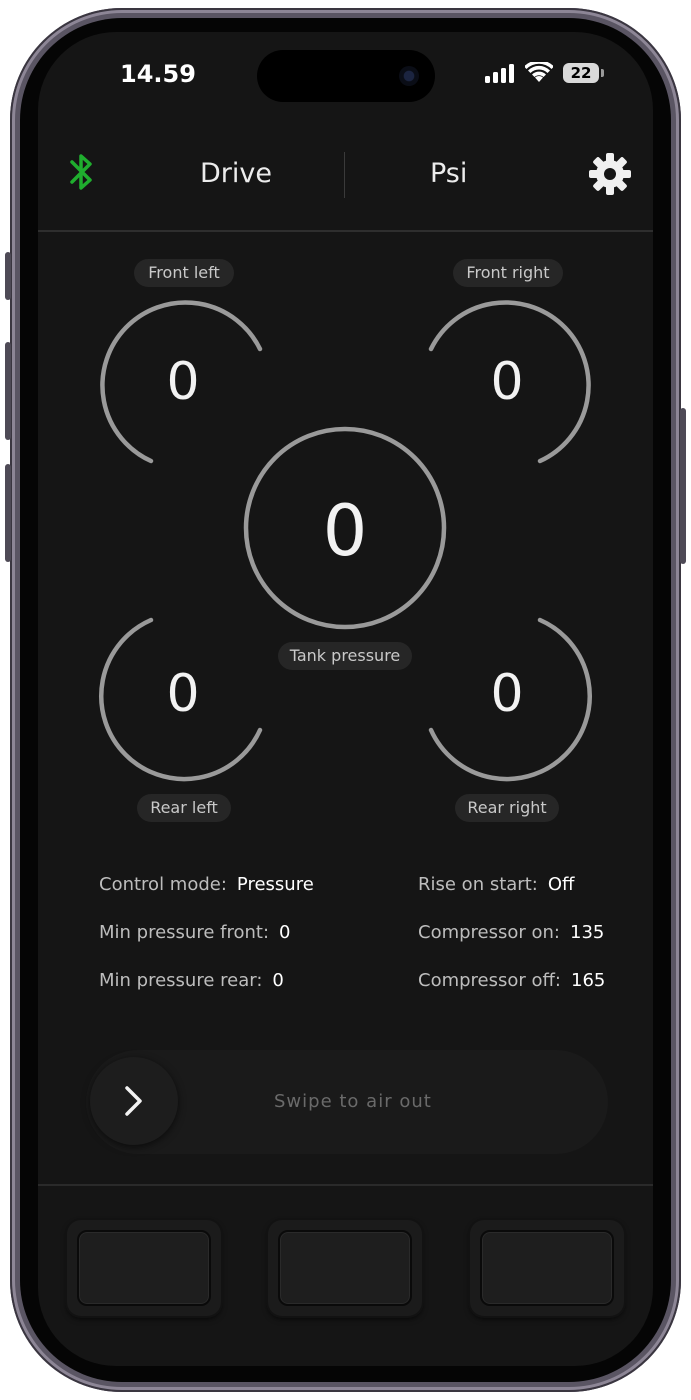 Image resolution: width=691 pixels, height=1400 pixels. What do you see at coordinates (345, 1185) in the screenshot?
I see `bottom-separator` at bounding box center [345, 1185].